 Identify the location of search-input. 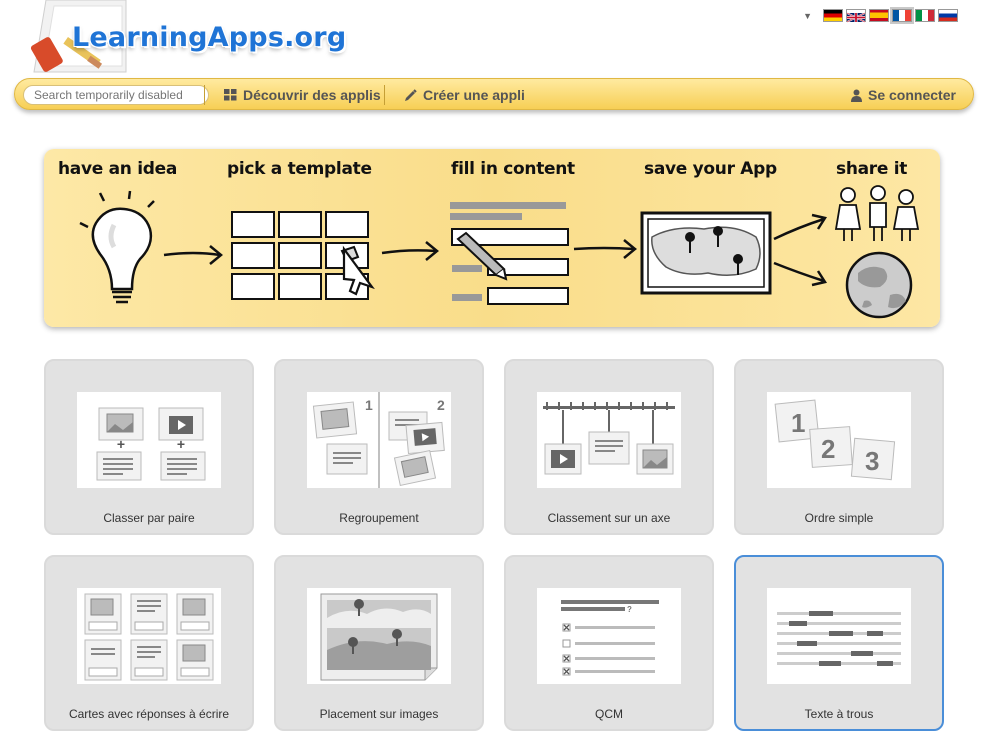
(116, 95).